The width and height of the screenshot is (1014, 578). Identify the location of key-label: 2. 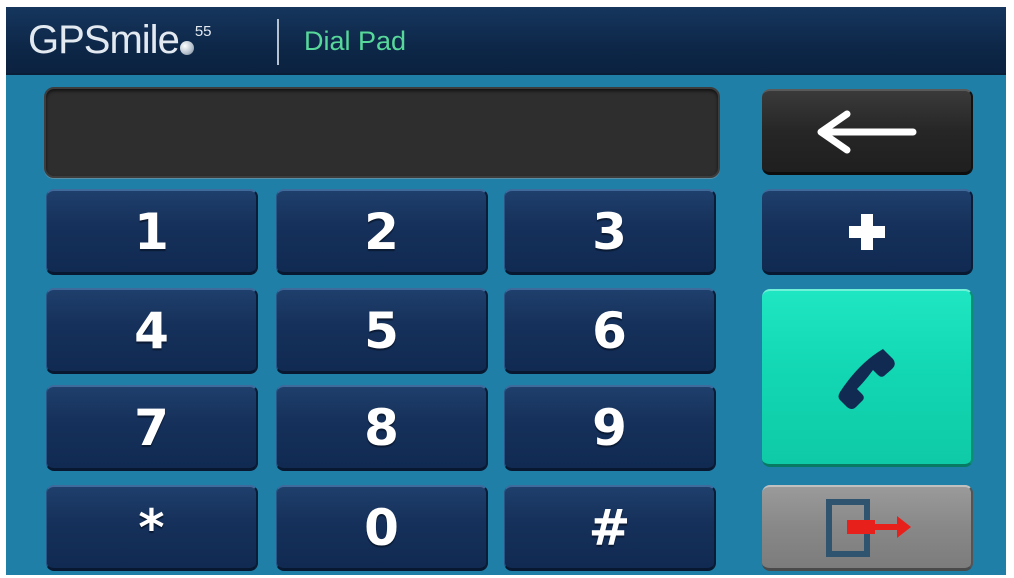
(381, 231).